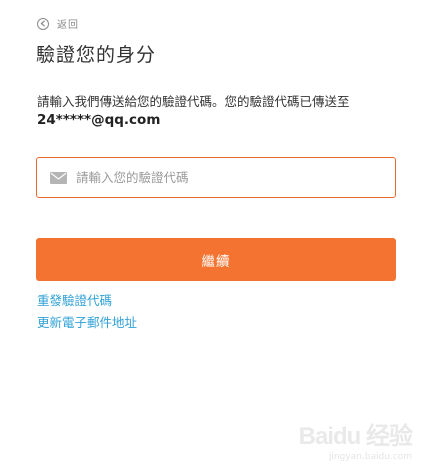 The width and height of the screenshot is (426, 470). I want to click on verification-code-input, so click(226, 177).